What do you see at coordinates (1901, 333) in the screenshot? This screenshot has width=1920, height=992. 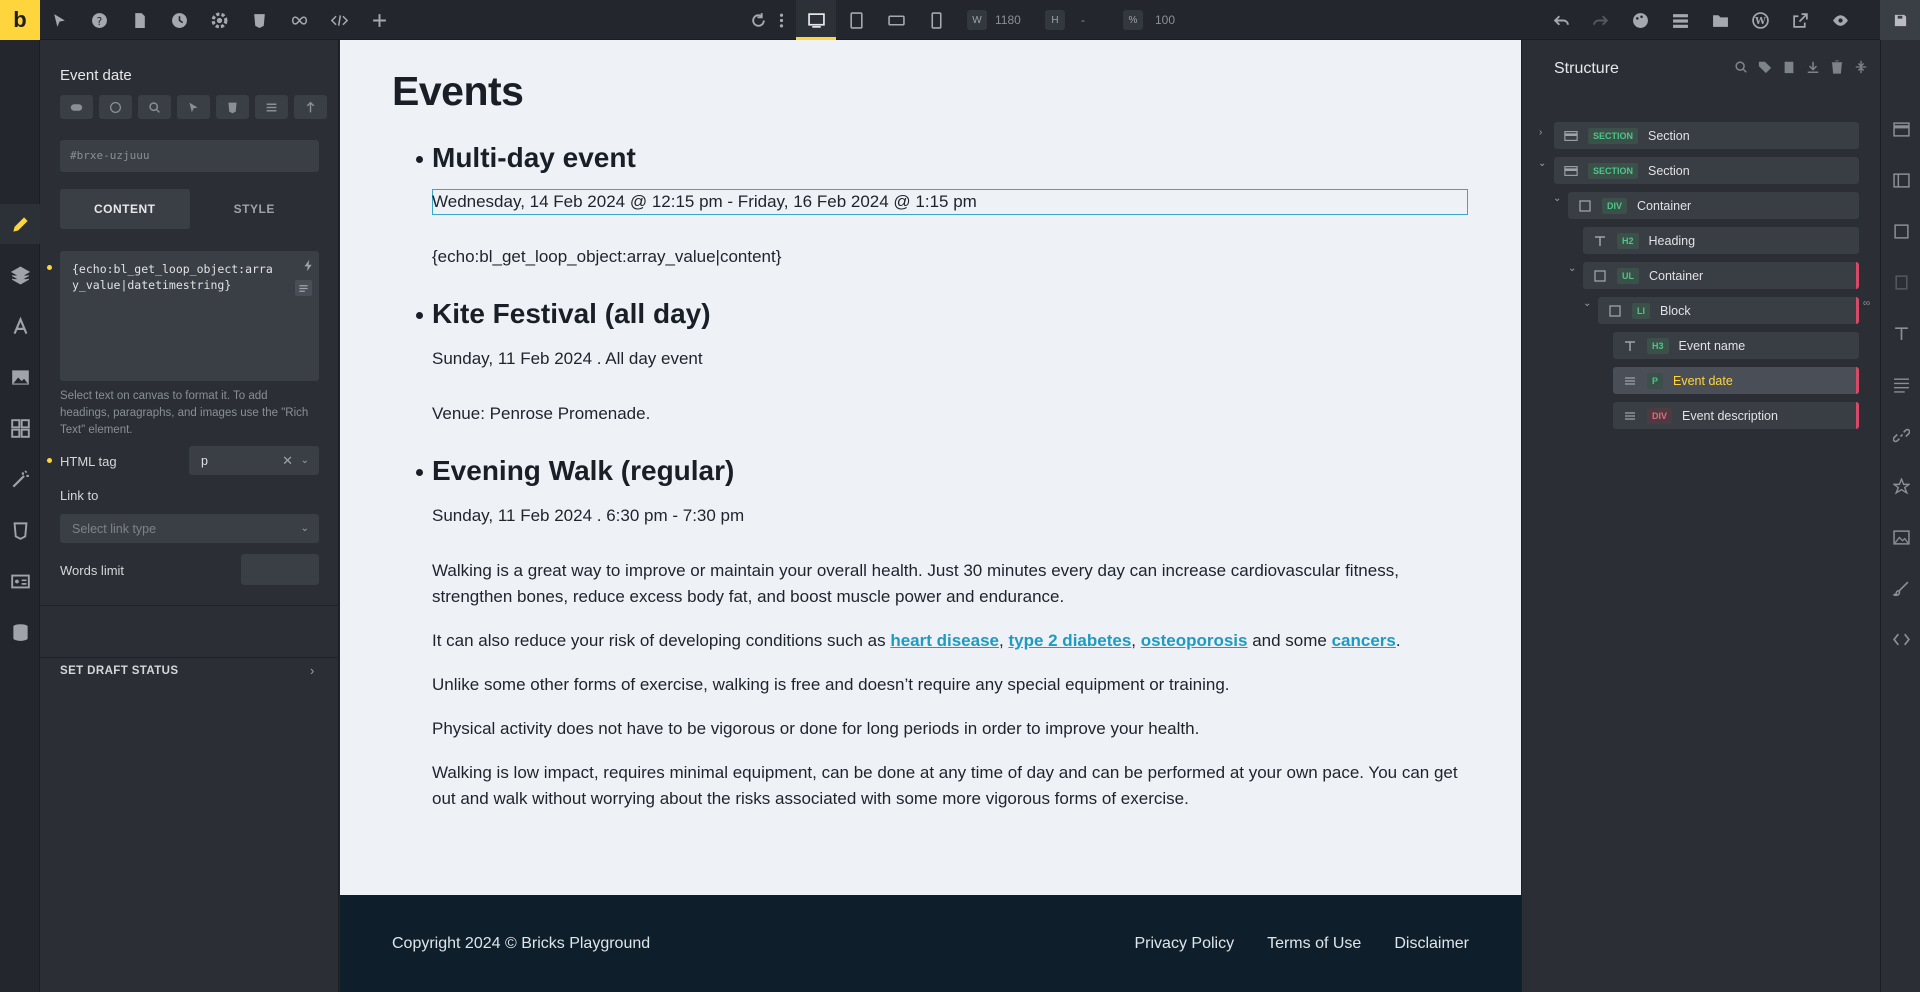 I see `heading-icon` at bounding box center [1901, 333].